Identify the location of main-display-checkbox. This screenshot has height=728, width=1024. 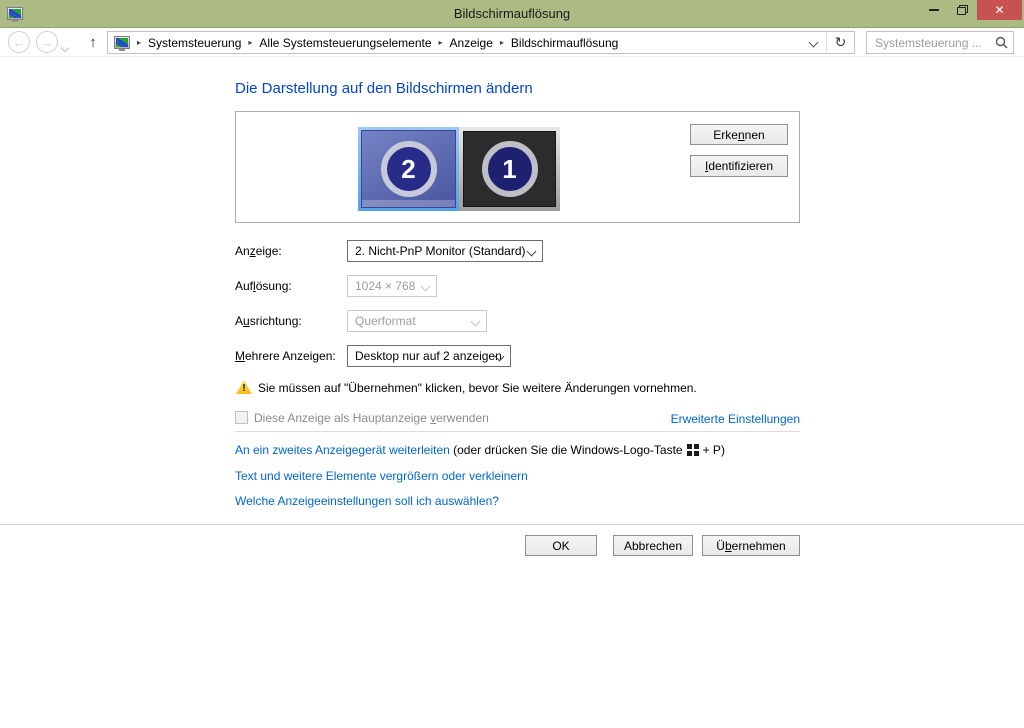
(241, 417).